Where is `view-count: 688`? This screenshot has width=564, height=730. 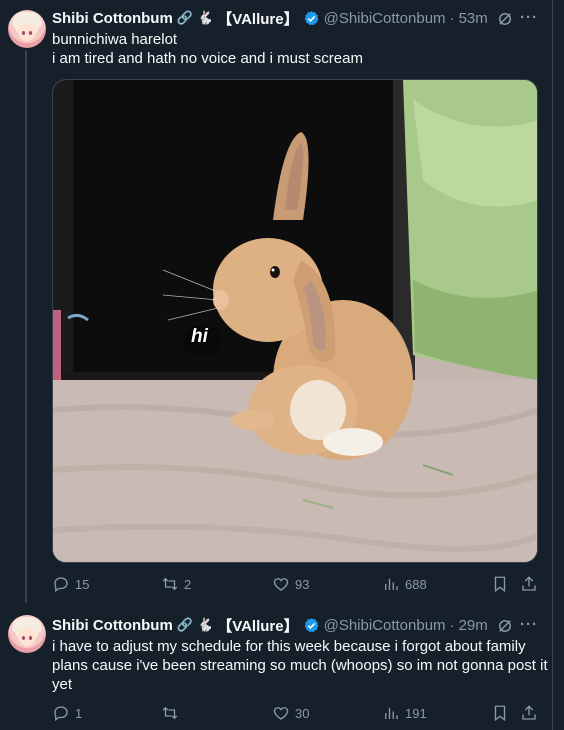
view-count: 688 is located at coordinates (416, 584).